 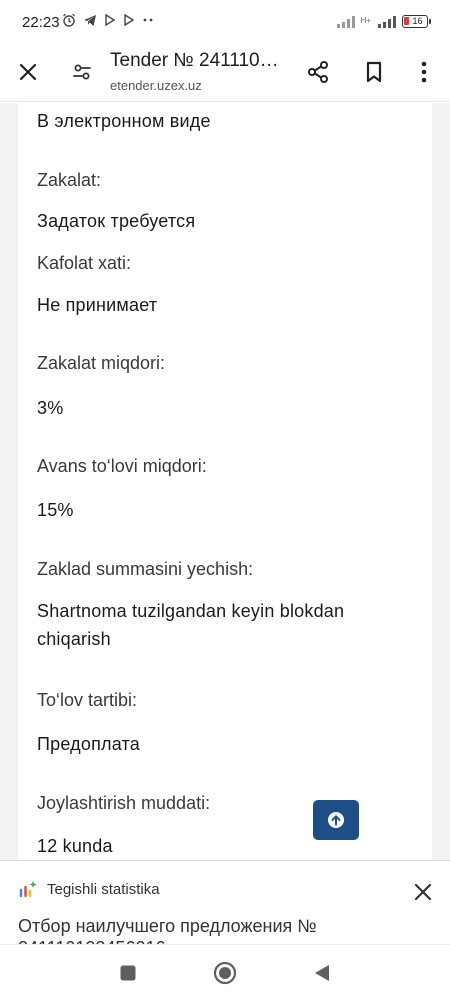 I want to click on battery-level: 16, so click(x=417, y=21).